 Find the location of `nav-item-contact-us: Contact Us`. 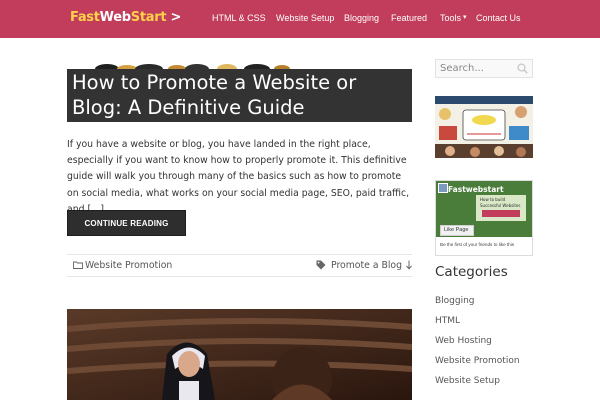

nav-item-contact-us: Contact Us is located at coordinates (498, 18).